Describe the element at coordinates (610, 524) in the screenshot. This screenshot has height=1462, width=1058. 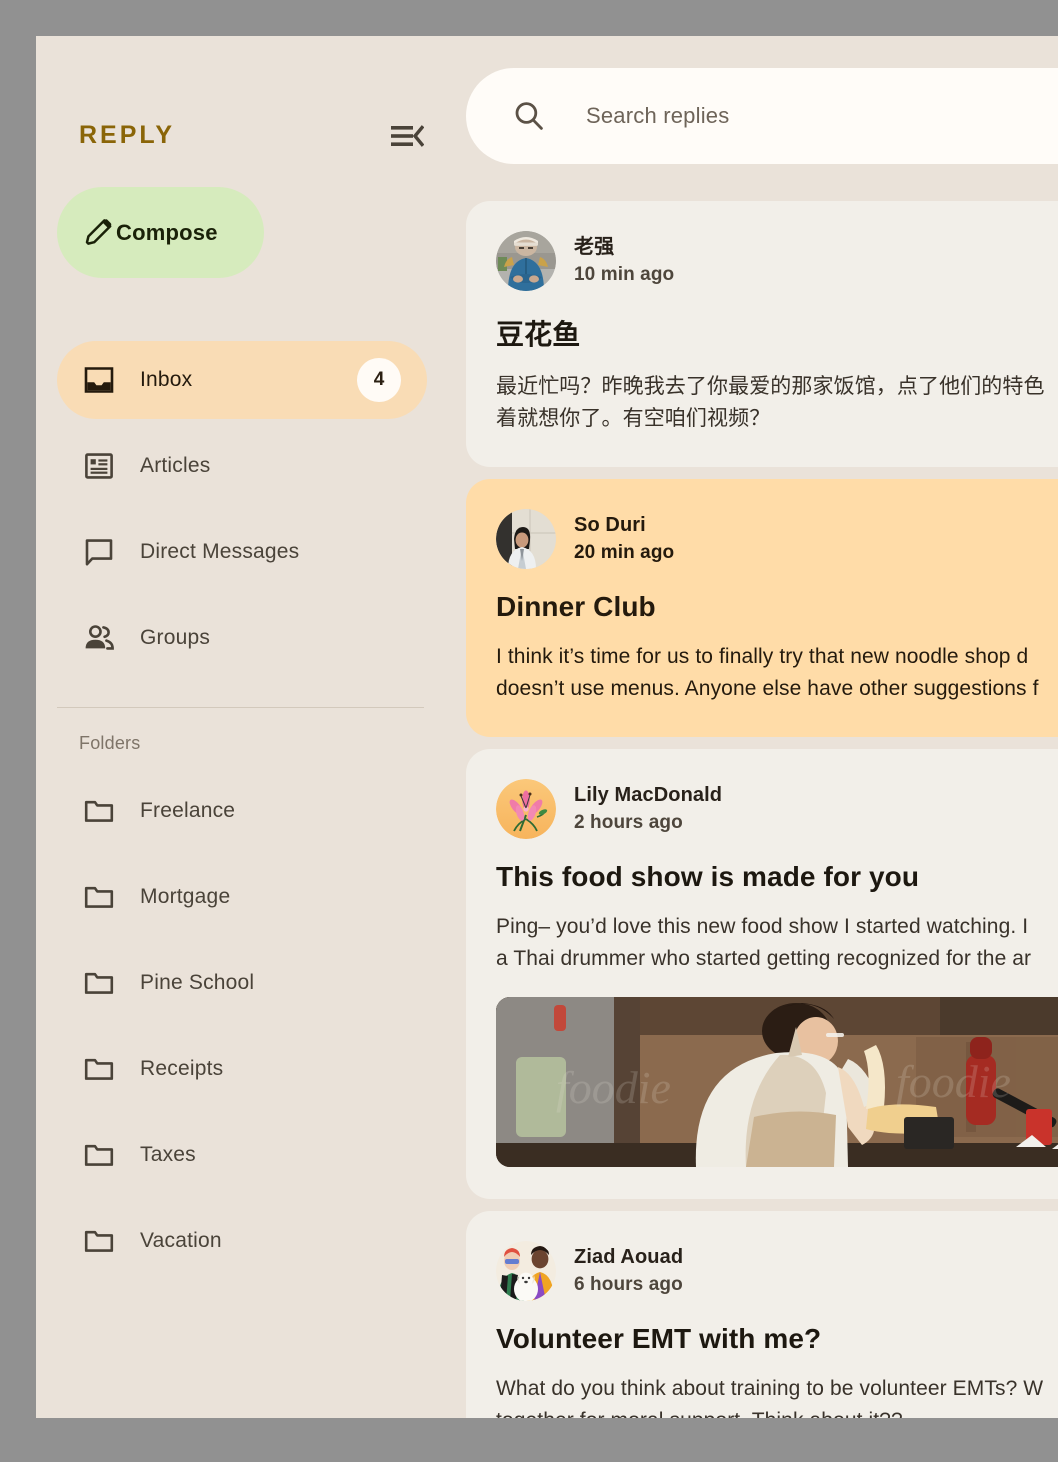
I see `sender-name: So Duri` at that location.